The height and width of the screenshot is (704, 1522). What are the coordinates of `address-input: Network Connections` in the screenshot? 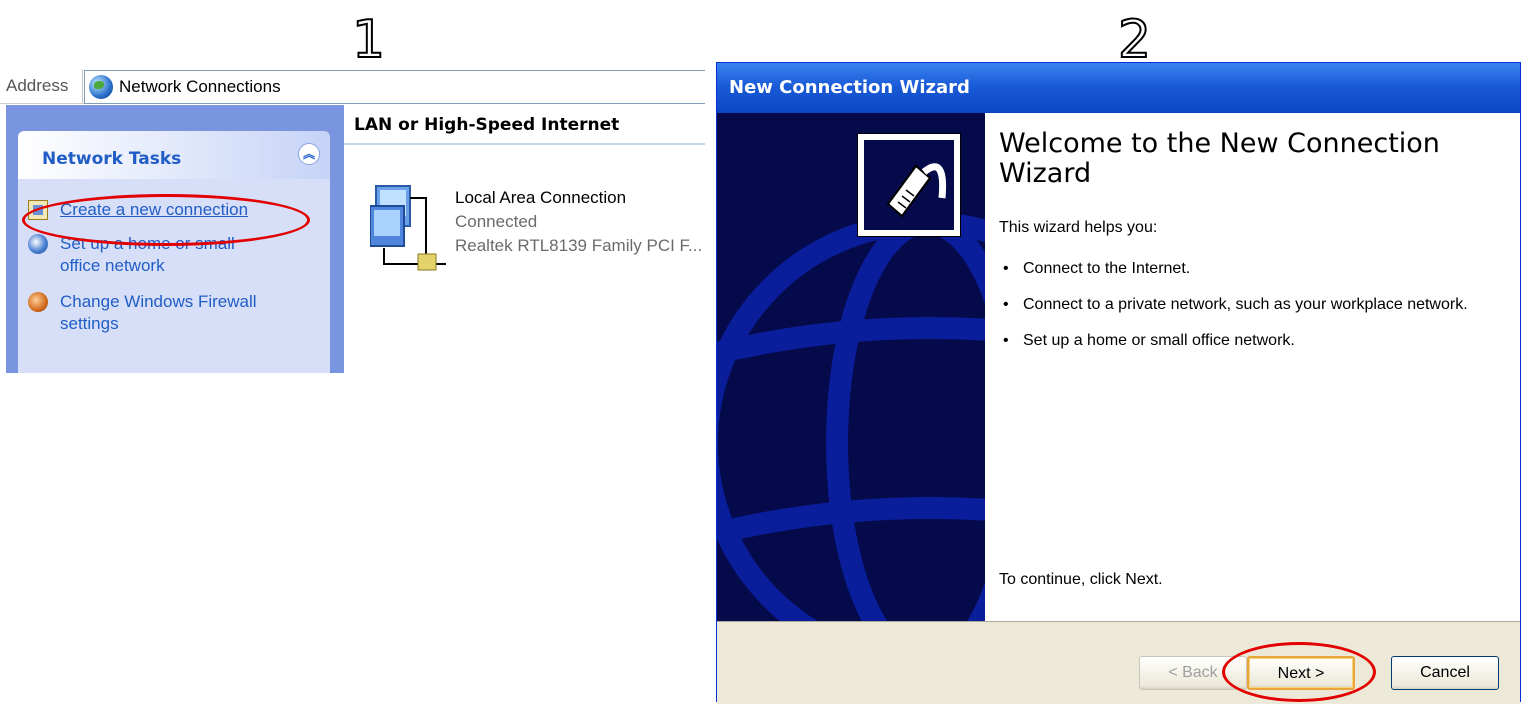 It's located at (394, 87).